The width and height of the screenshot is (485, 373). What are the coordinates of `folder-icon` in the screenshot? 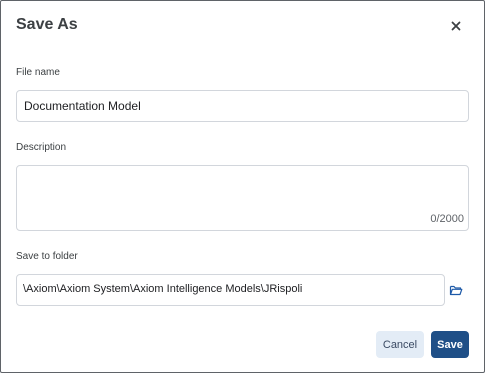 It's located at (456, 290).